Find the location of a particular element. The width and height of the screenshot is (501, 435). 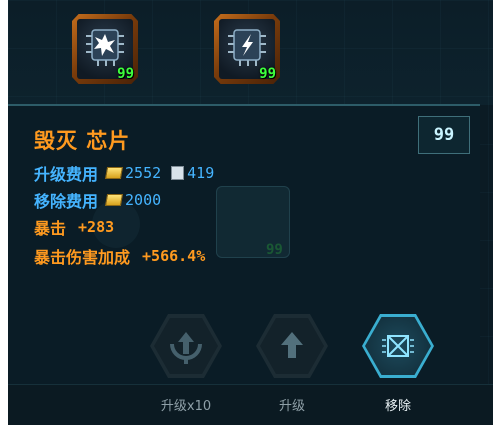

chip-lightning-icon is located at coordinates (247, 47).